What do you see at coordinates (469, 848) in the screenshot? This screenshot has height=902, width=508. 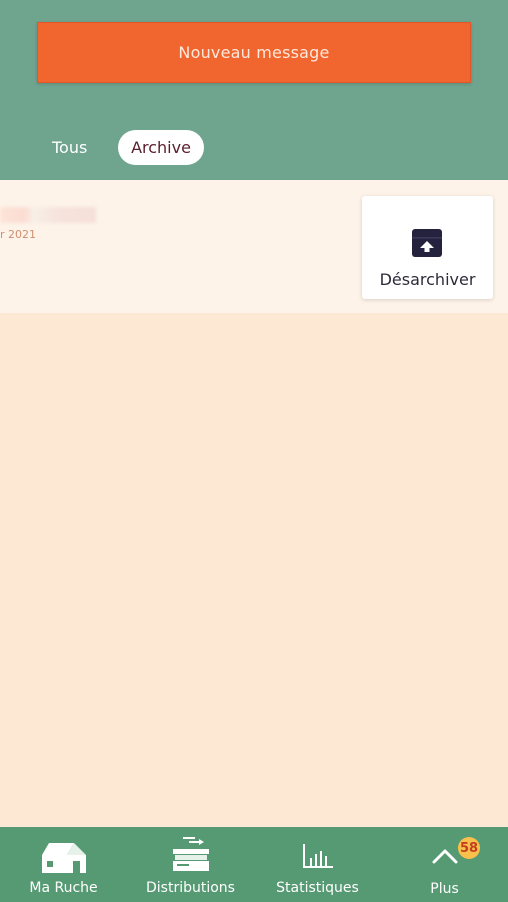 I see `notification-badge: 58` at bounding box center [469, 848].